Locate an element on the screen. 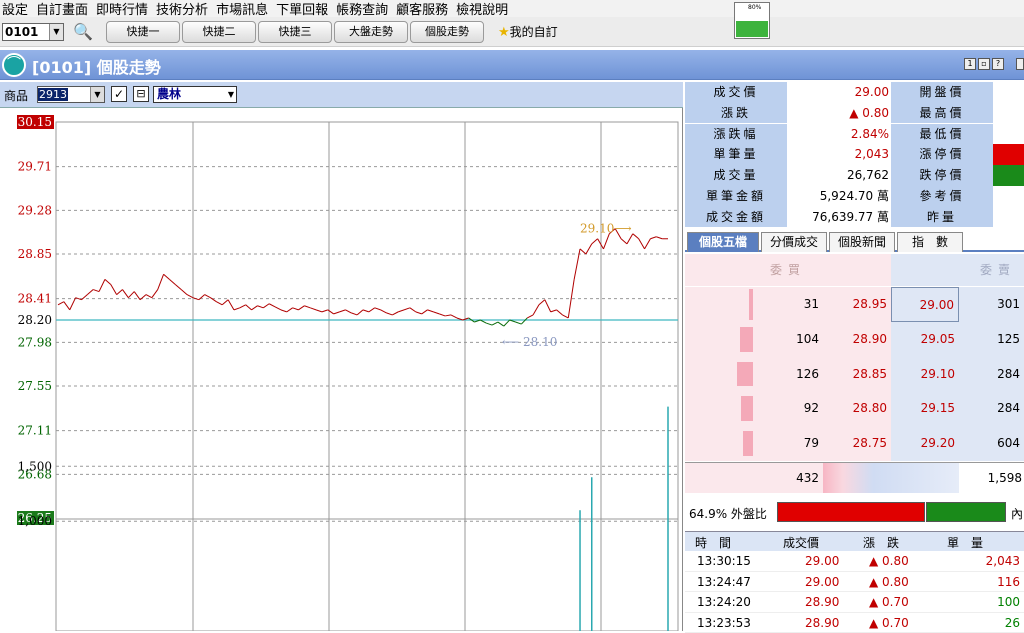 The image size is (1024, 633). bid-volume-bar is located at coordinates (748, 443).